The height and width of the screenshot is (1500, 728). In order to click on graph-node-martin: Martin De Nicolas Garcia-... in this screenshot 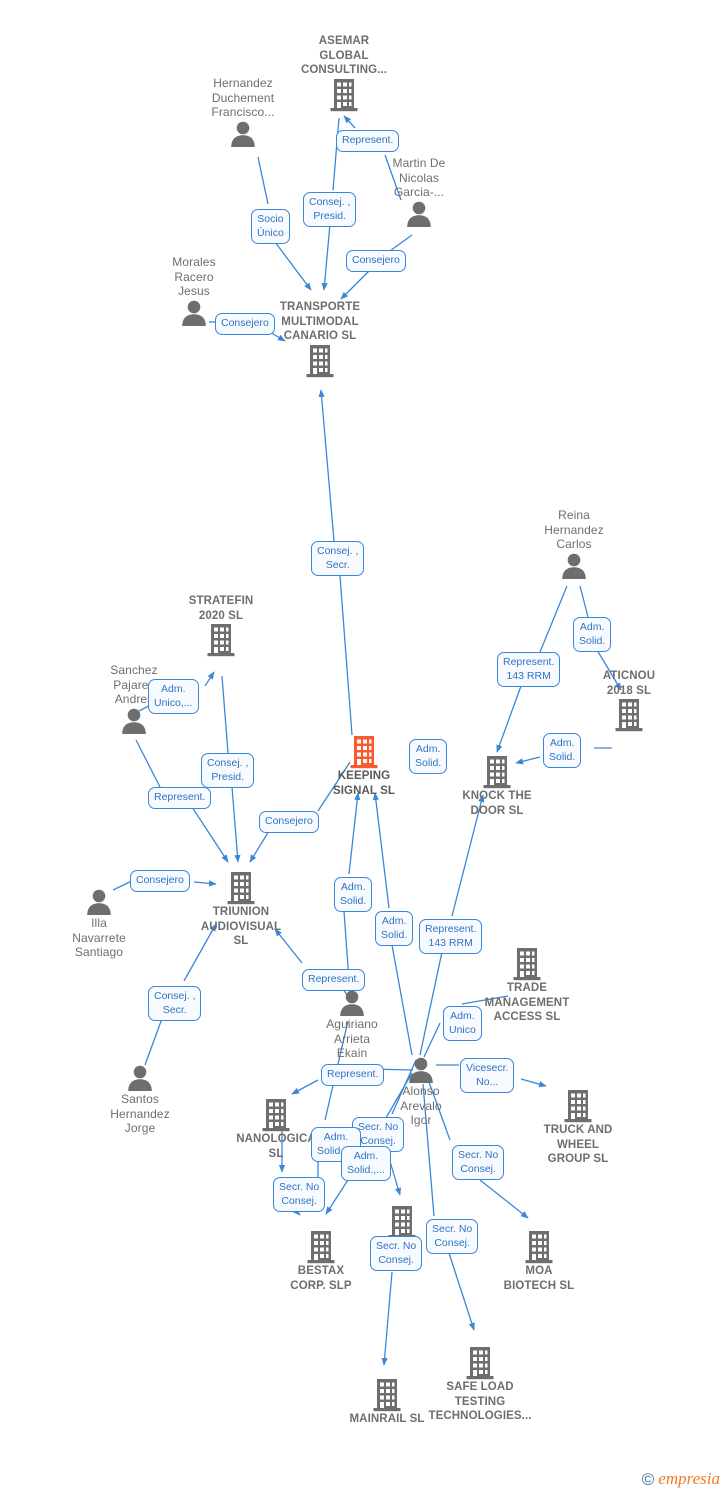, I will do `click(419, 192)`.